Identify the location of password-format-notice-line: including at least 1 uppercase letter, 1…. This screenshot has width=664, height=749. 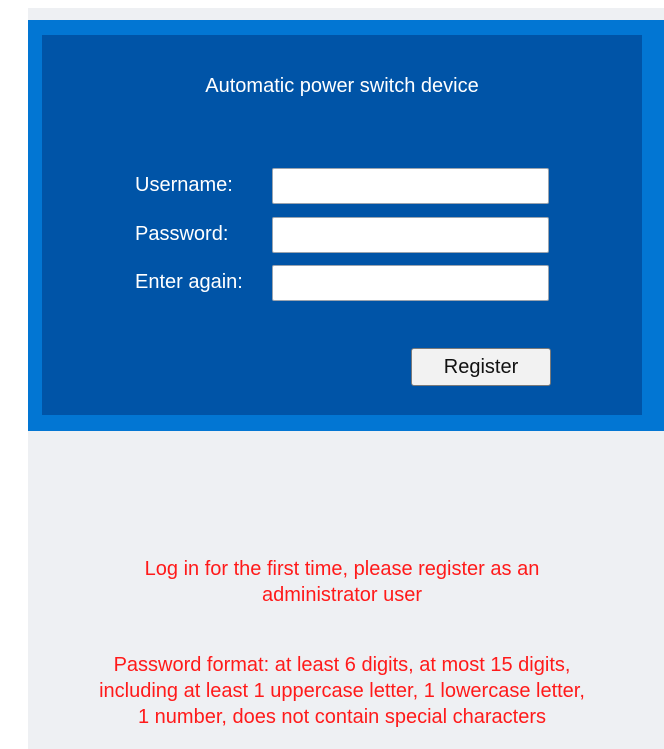
(342, 691).